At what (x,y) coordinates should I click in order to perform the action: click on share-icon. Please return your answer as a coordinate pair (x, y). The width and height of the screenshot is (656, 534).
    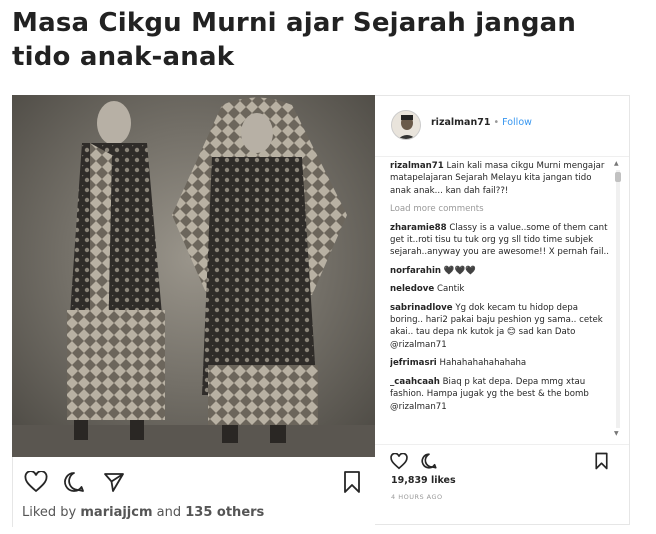
    Looking at the image, I should click on (114, 482).